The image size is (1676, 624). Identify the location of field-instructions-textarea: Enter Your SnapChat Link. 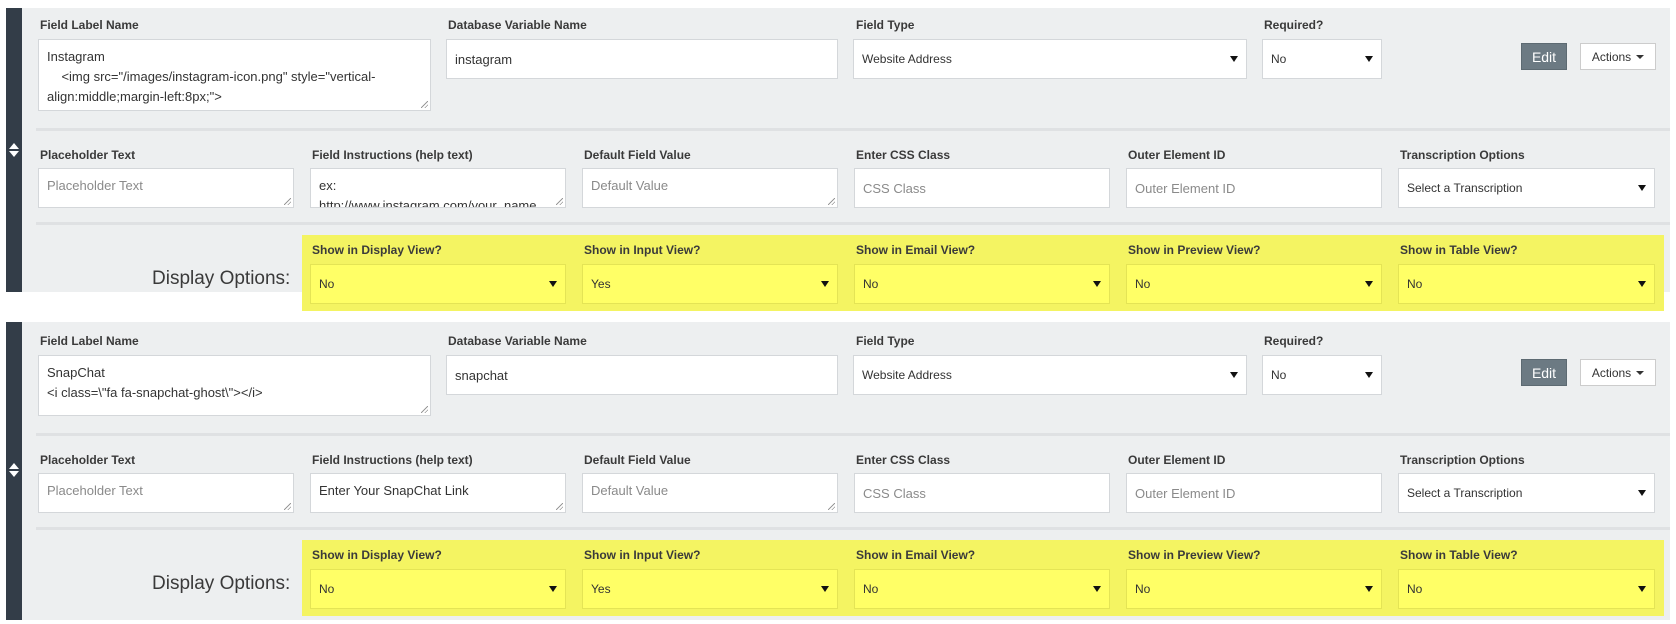
(438, 493).